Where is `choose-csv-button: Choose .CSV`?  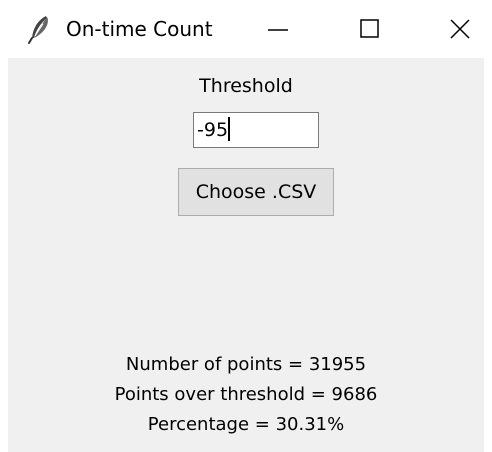
choose-csv-button: Choose .CSV is located at coordinates (256, 192).